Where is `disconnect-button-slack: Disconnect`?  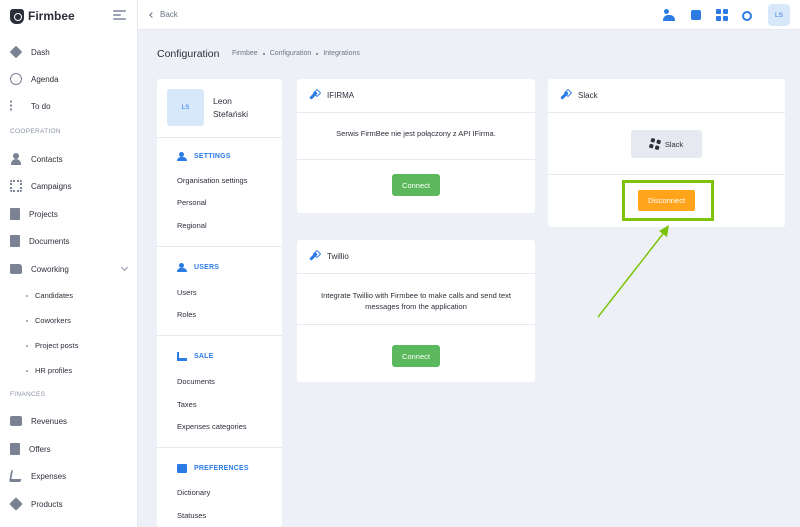 disconnect-button-slack: Disconnect is located at coordinates (666, 200).